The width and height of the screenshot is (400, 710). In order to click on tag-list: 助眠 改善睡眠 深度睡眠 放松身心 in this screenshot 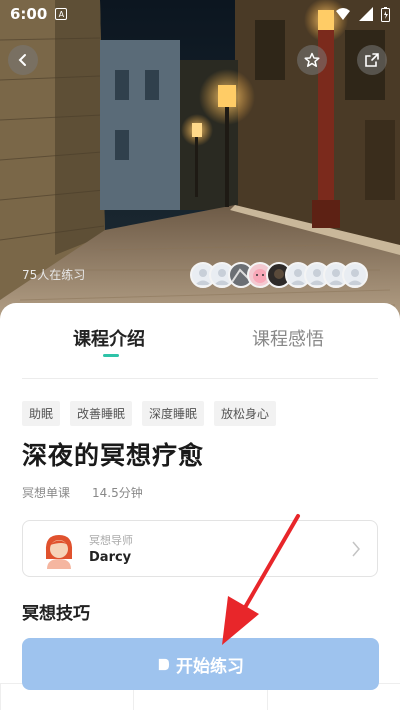, I will do `click(149, 413)`.